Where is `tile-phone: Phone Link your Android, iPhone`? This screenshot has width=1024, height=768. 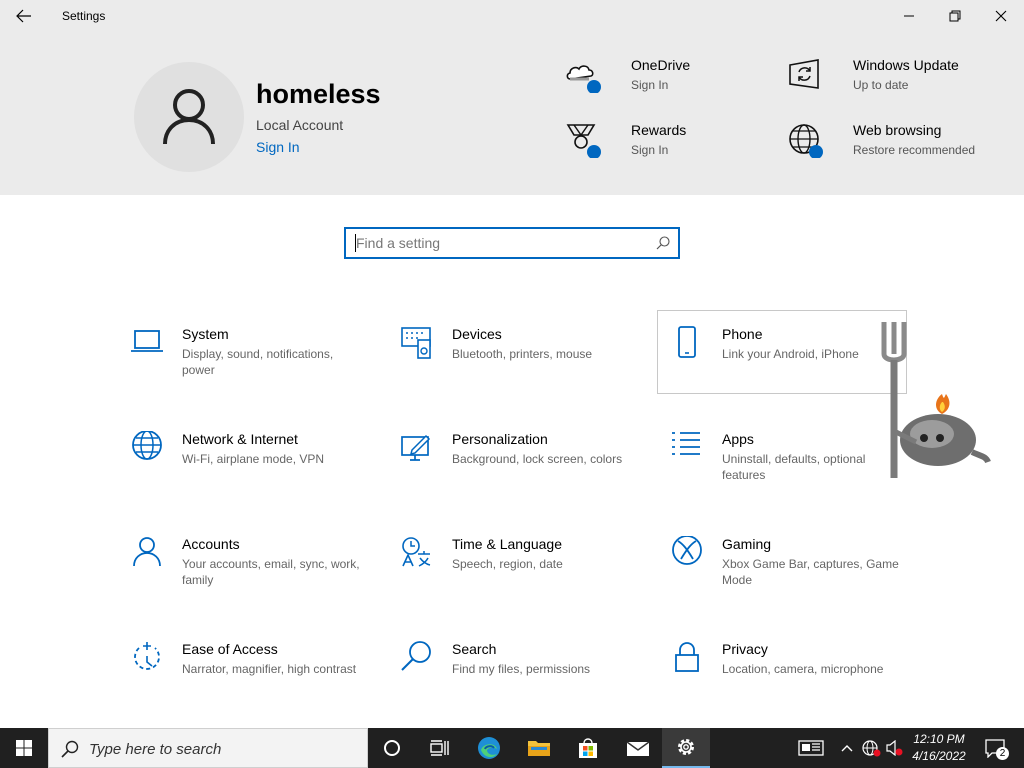
tile-phone: Phone Link your Android, iPhone is located at coordinates (782, 352).